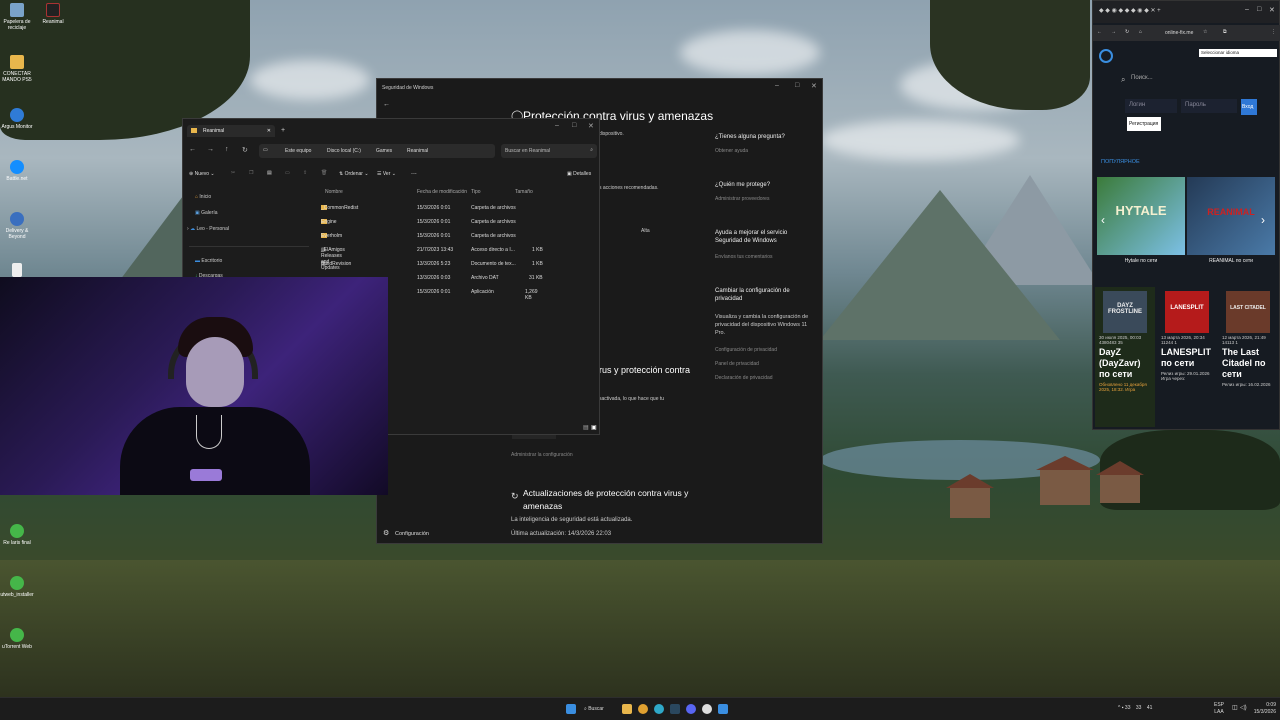  Describe the element at coordinates (1140, 32) in the screenshot. I see `home-icon: ⌂` at that location.